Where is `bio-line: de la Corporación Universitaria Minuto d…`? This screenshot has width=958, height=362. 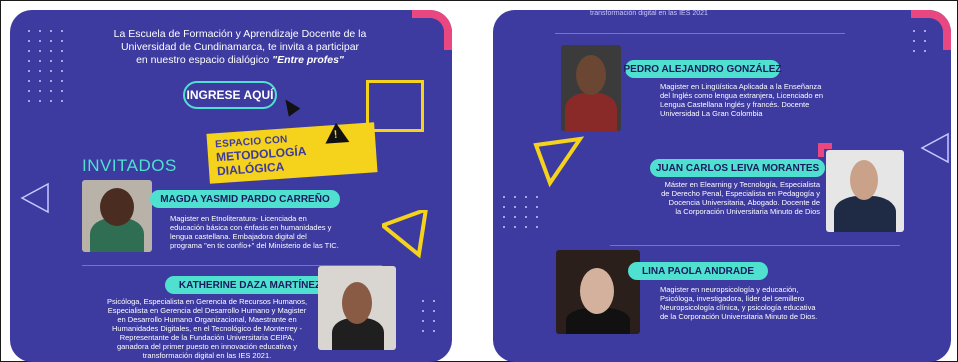 bio-line: de la Corporación Universitaria Minuto d… is located at coordinates (739, 316).